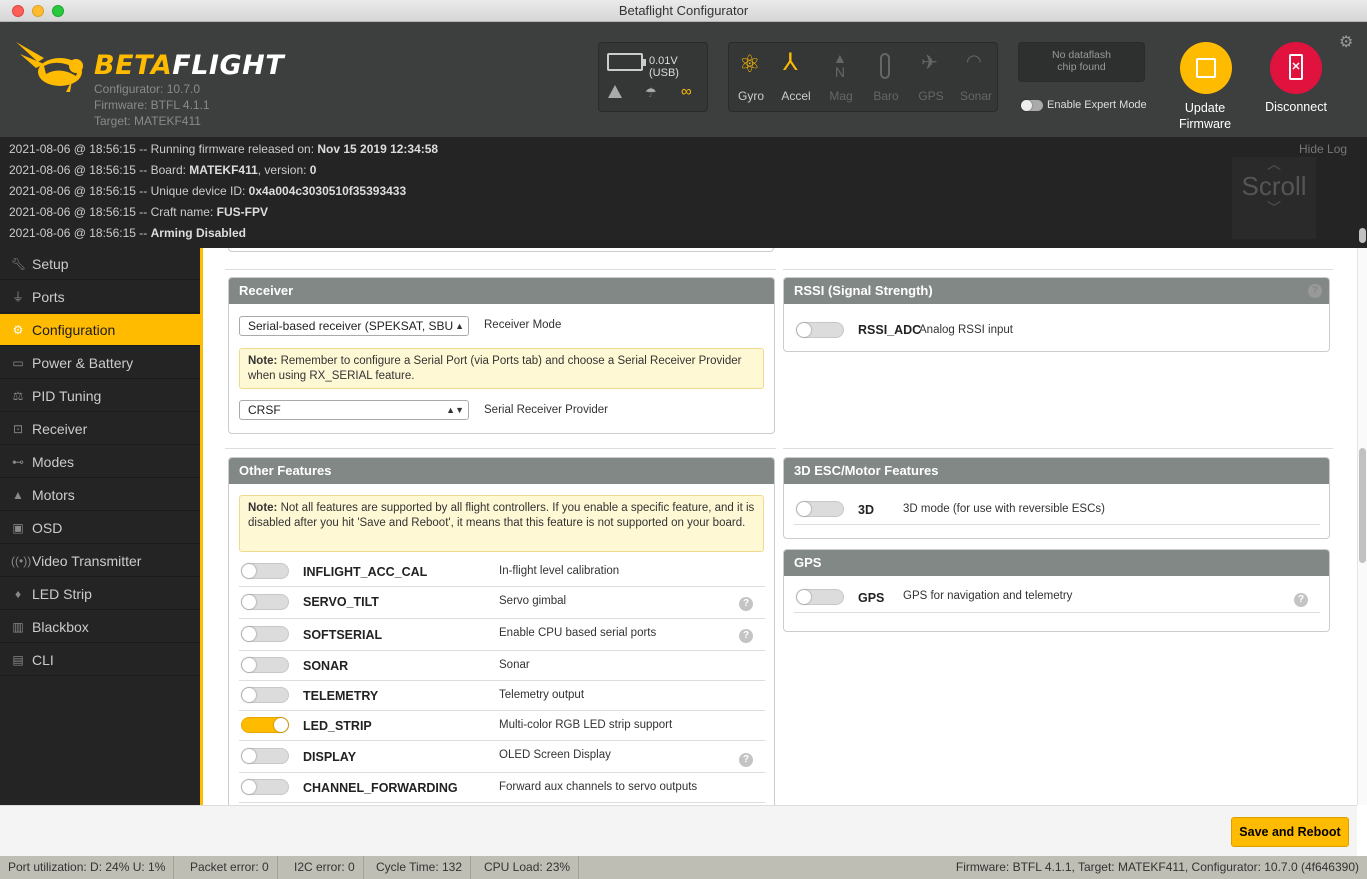 The image size is (1367, 879). I want to click on receiver-icon: ⊡, so click(18, 429).